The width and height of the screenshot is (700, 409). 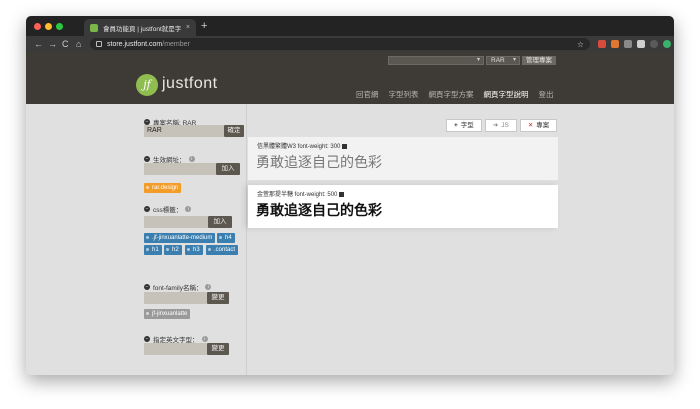 I want to click on main-nav: 回官網 字型列表 網頁字型方案 網頁字型說明 登出, so click(x=460, y=94).